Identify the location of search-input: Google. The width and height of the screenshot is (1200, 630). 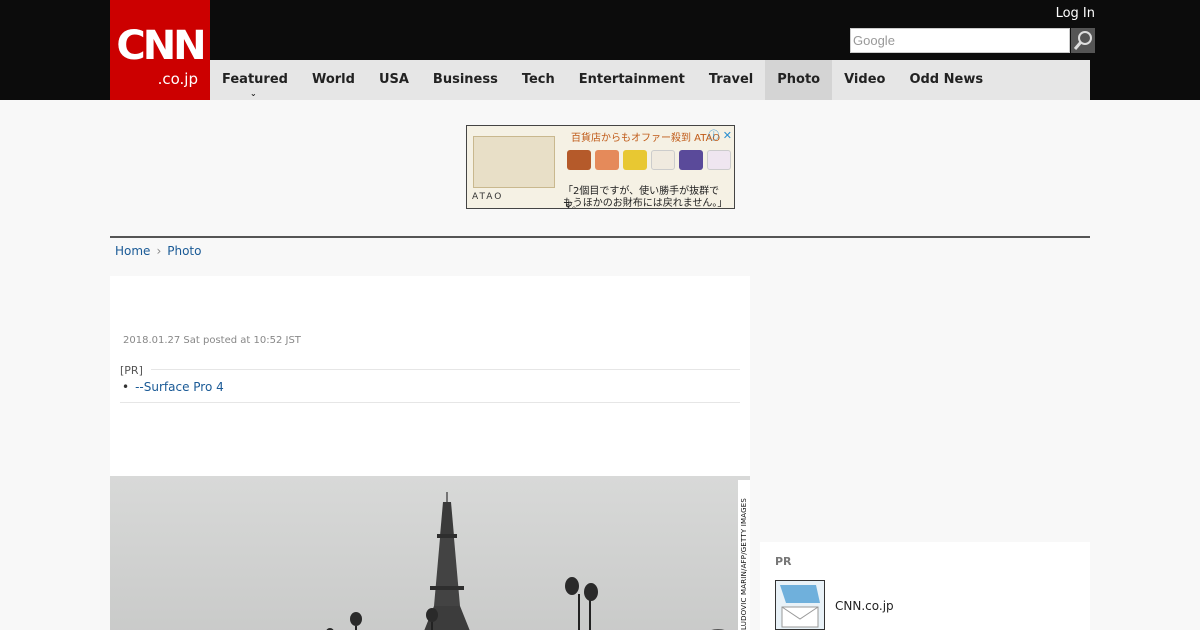
(960, 40).